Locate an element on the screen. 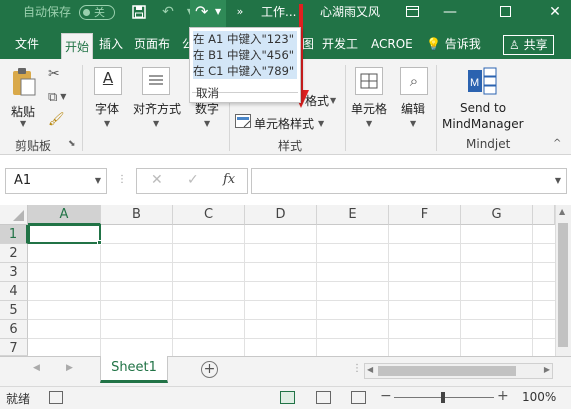 This screenshot has width=571, height=409. column-header: A is located at coordinates (64, 215).